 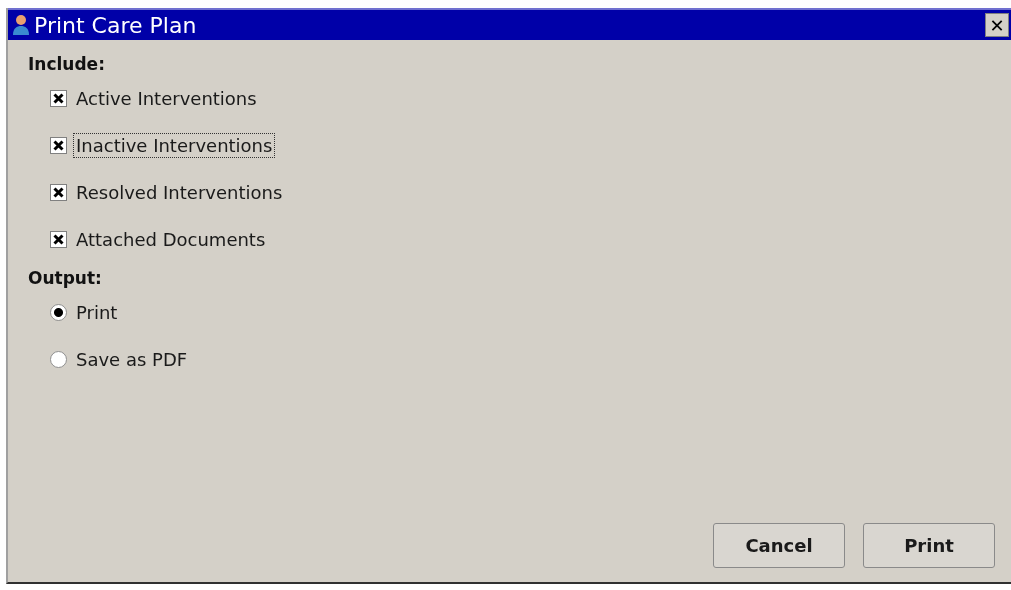 What do you see at coordinates (174, 145) in the screenshot?
I see `checkbox-label: Inactive Interventions` at bounding box center [174, 145].